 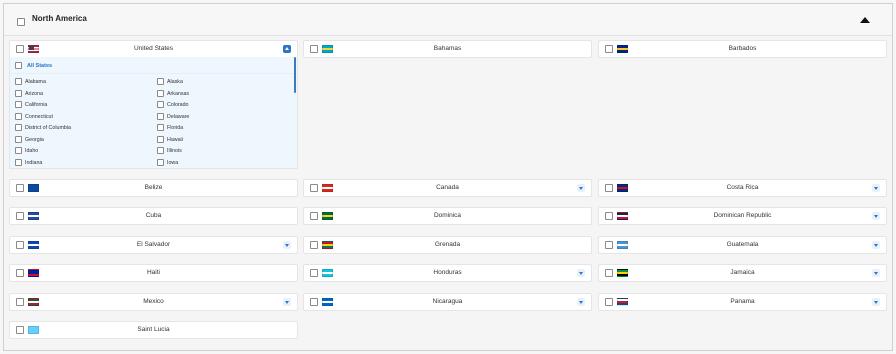 I want to click on country-name: Bahamas, so click(x=447, y=48).